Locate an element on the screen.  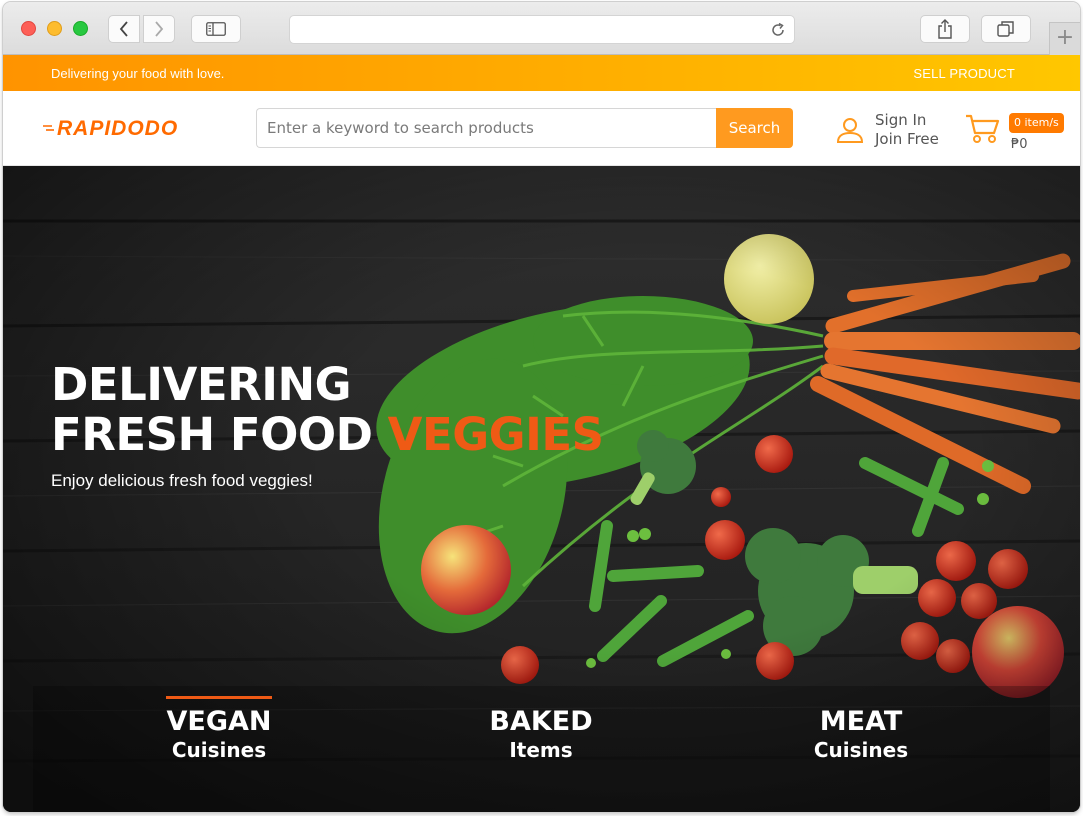
site-header: RAPIDODO Search Sign In Join Free is located at coordinates (541, 128).